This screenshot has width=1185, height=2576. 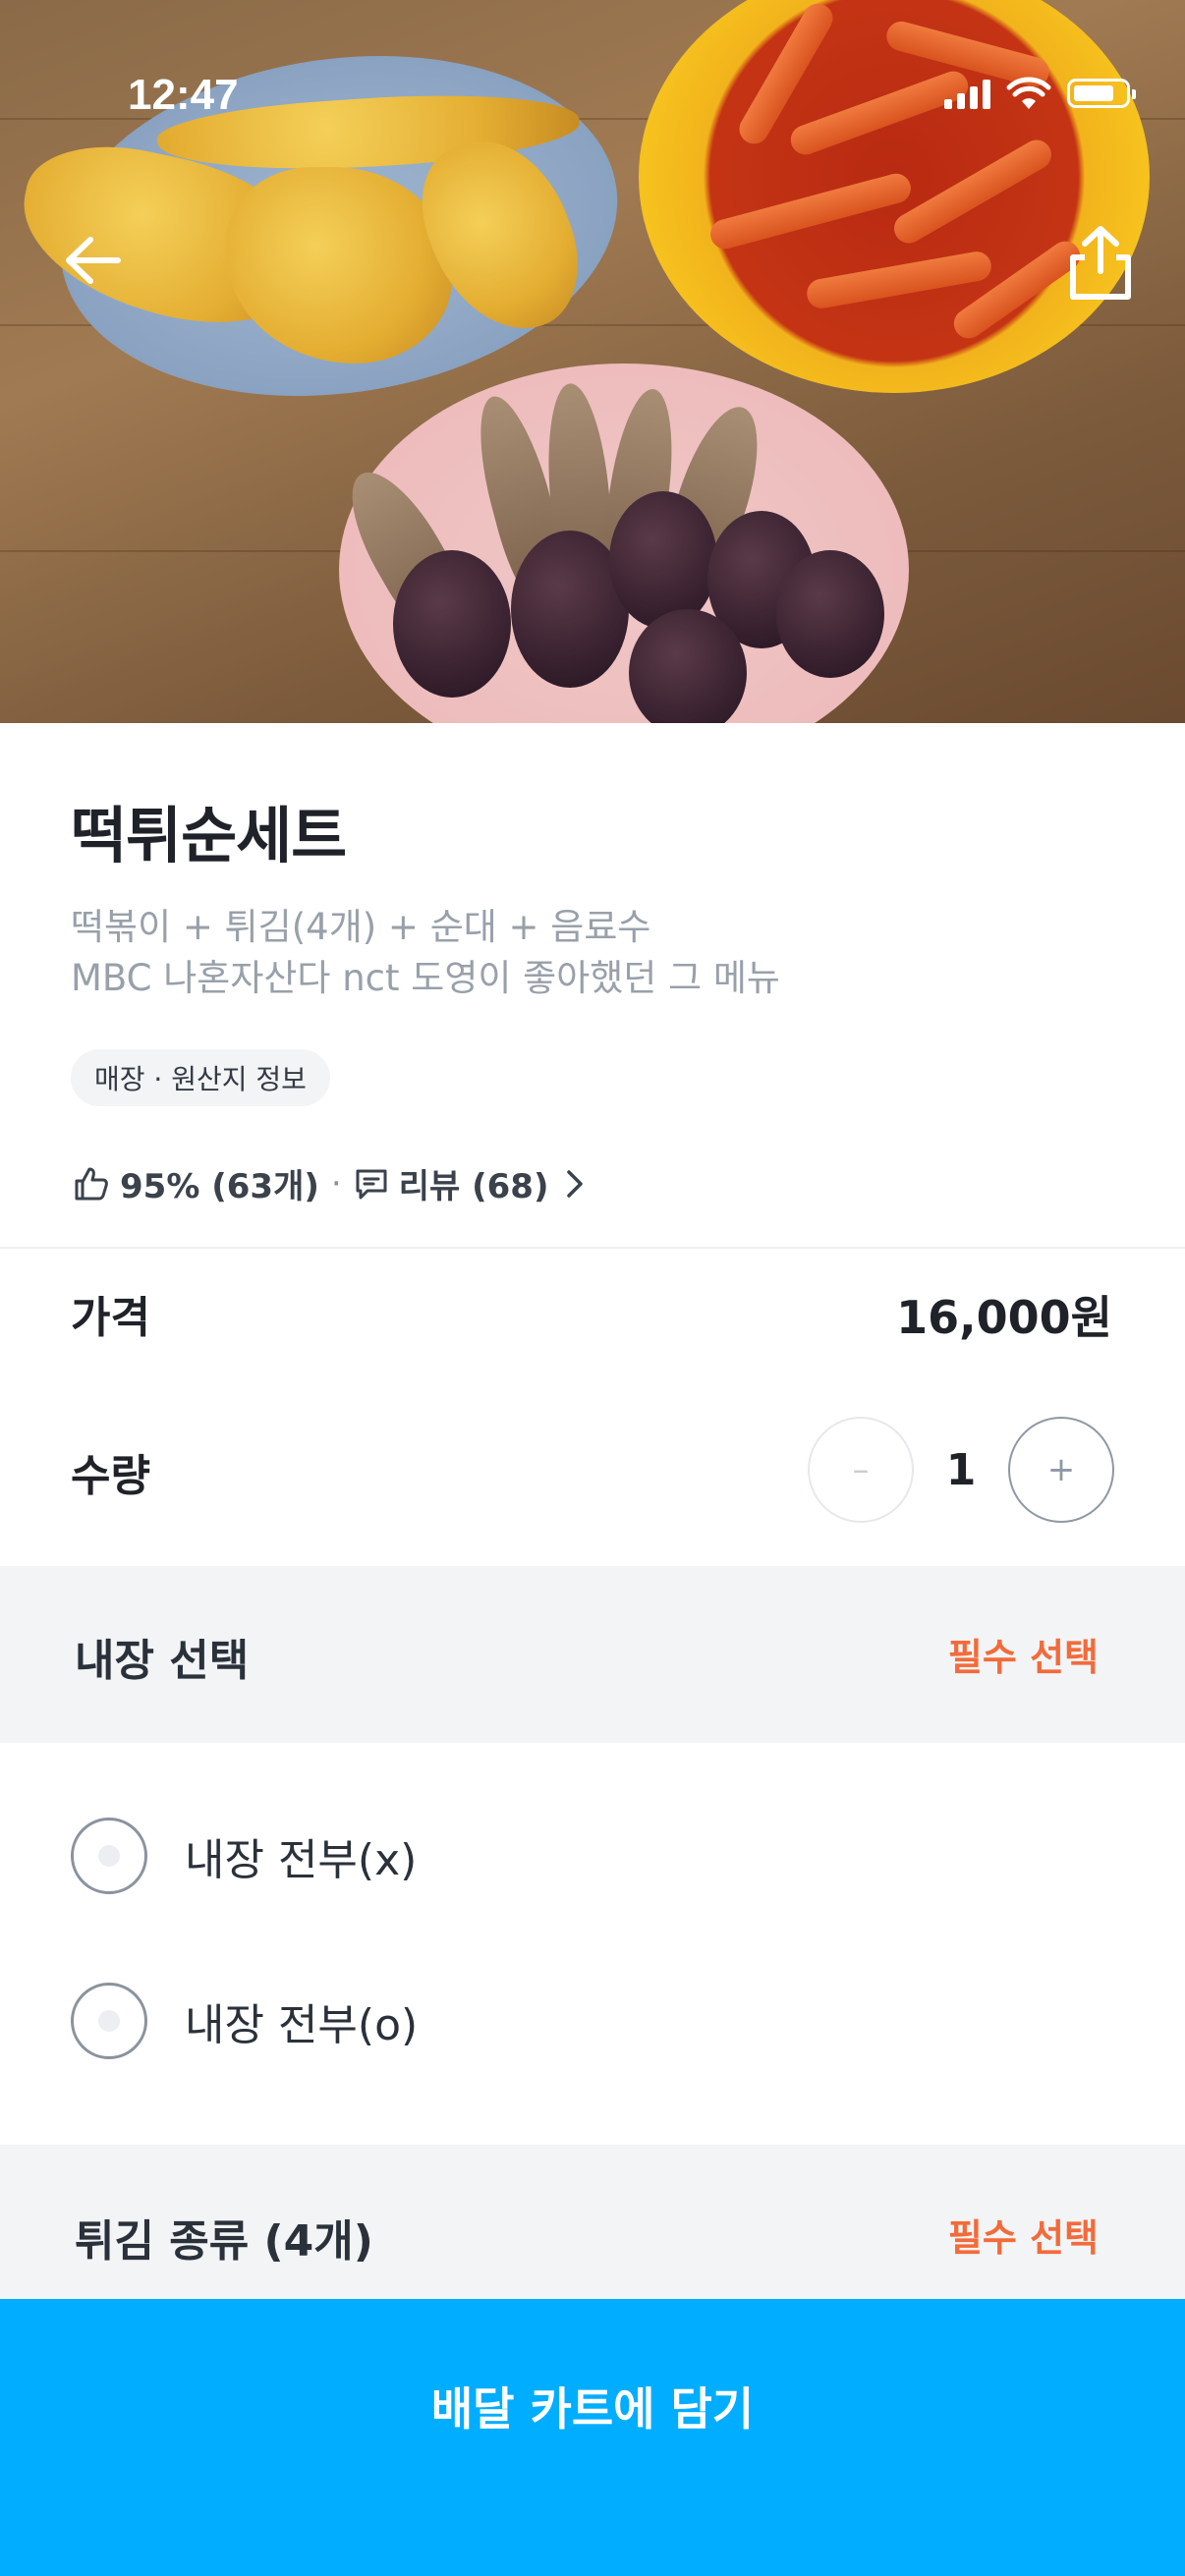 I want to click on store-origin-info-chip: 매장 · 원산지 정보, so click(x=200, y=1077).